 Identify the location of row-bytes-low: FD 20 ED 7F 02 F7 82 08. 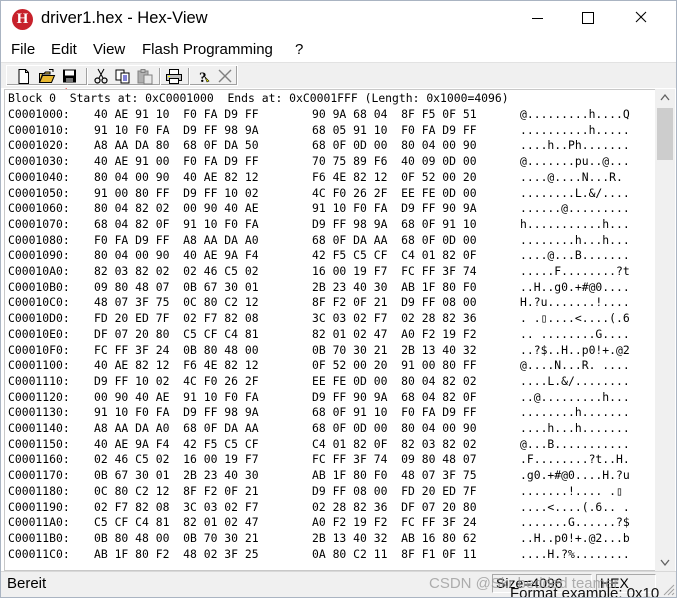
(176, 318).